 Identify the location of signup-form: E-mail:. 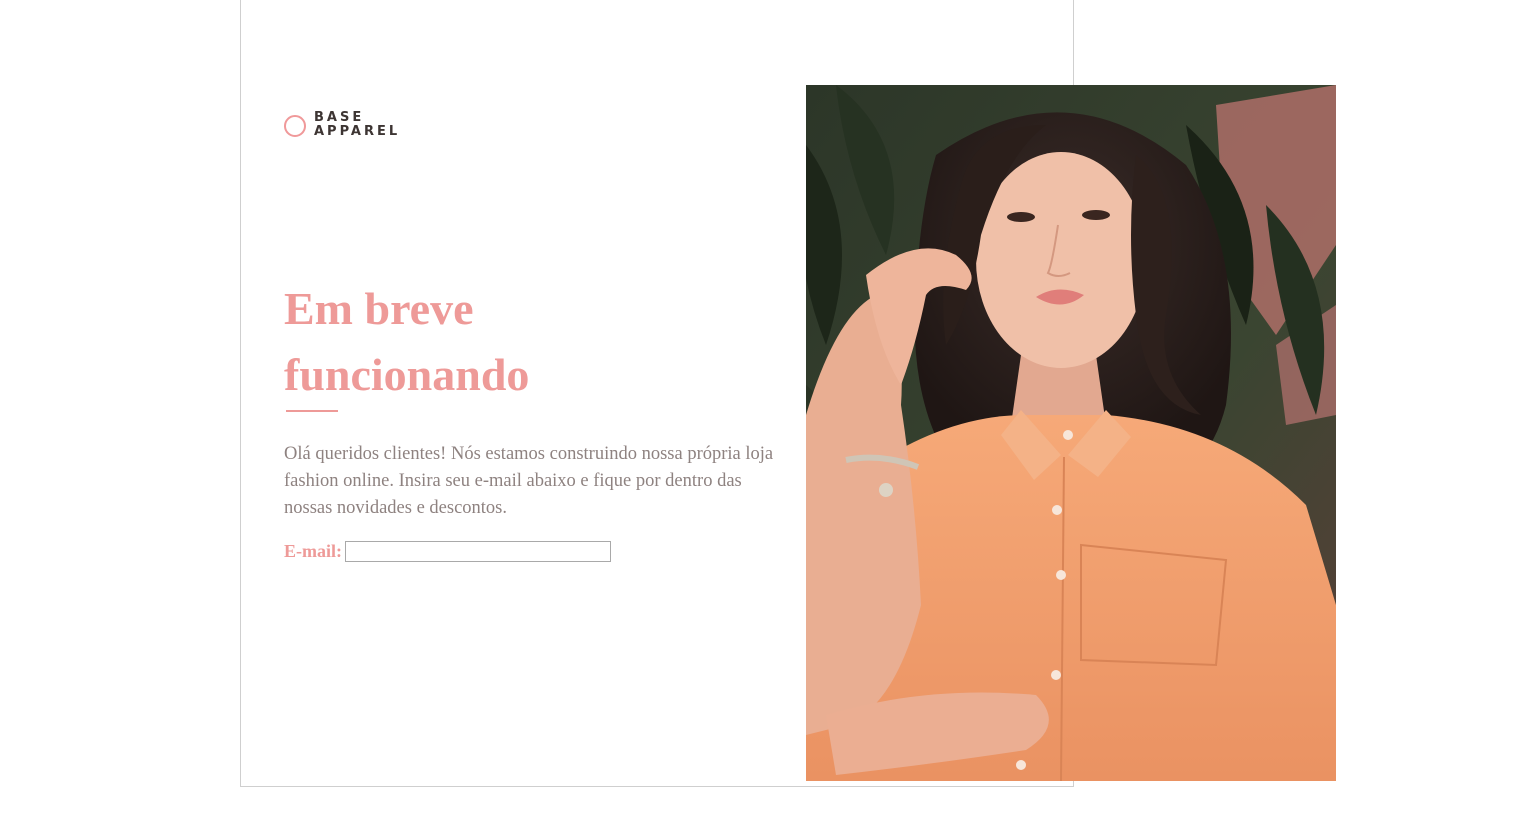
(447, 551).